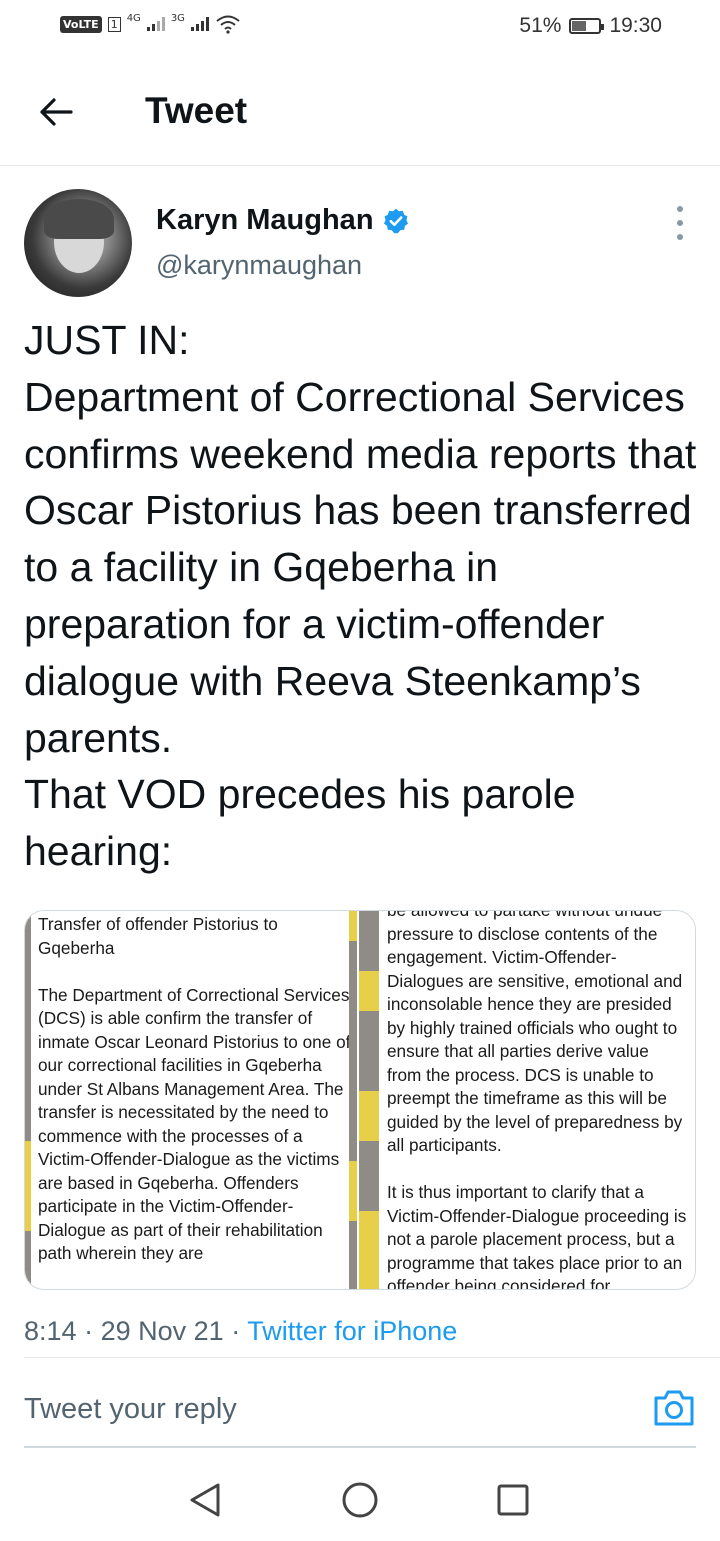 The image size is (720, 1541). Describe the element at coordinates (155, 24) in the screenshot. I see `signal-bars-1-icon` at that location.